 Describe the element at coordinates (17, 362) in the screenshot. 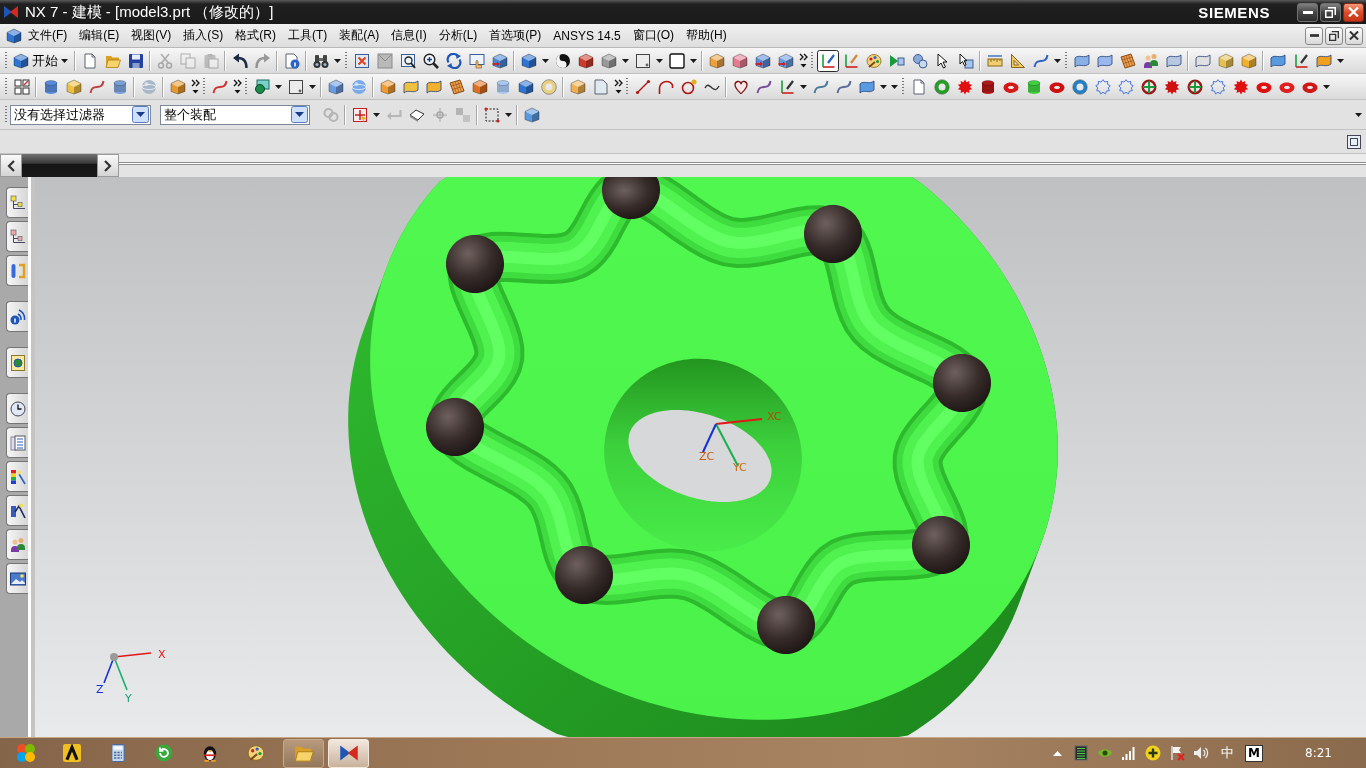

I see `web-page-icon` at that location.